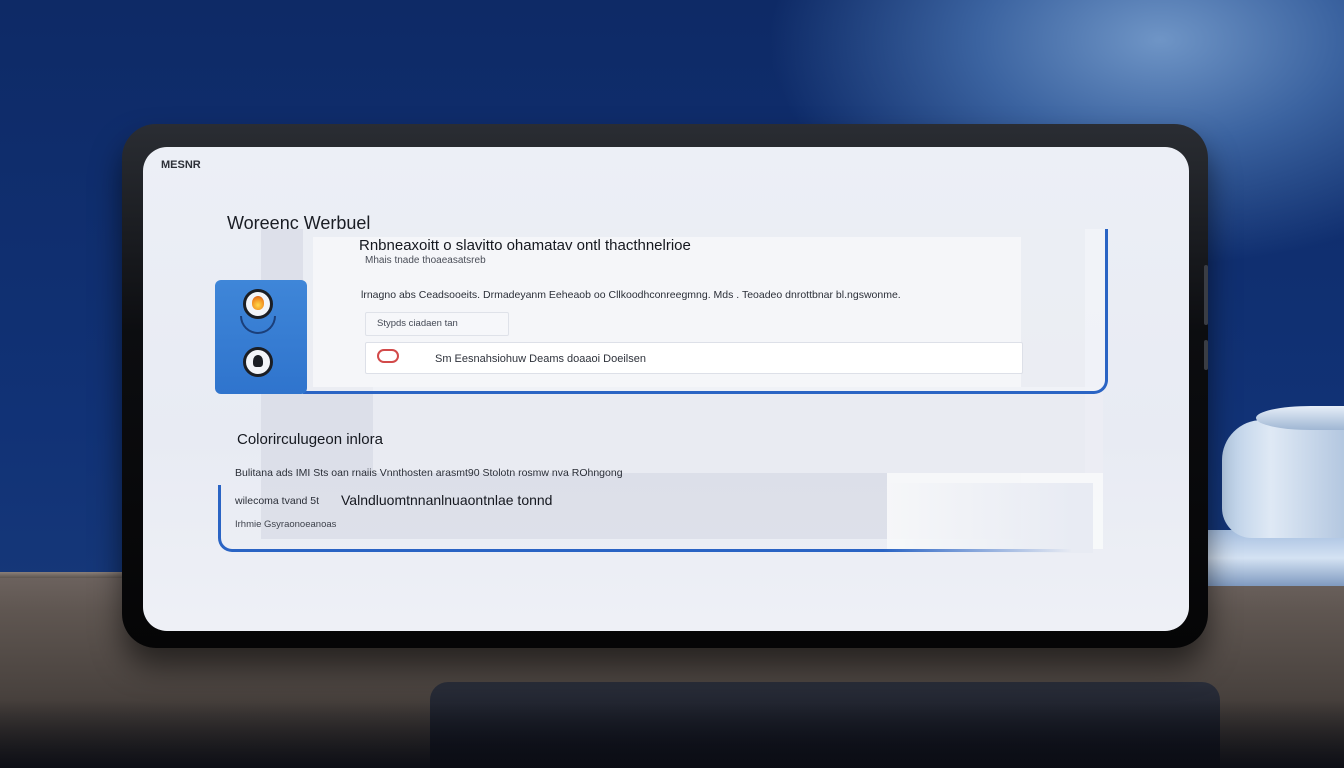  Describe the element at coordinates (258, 303) in the screenshot. I see `flame-icon` at that location.